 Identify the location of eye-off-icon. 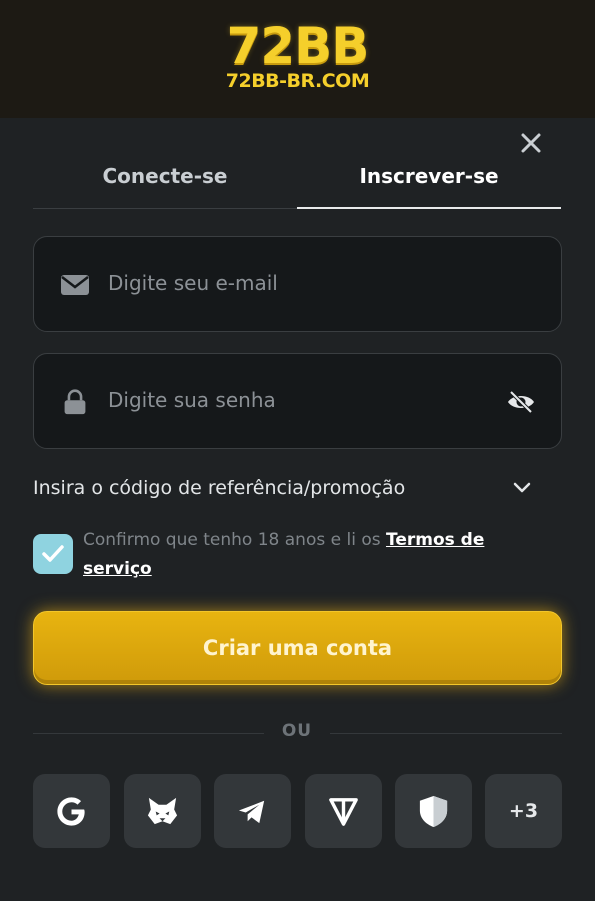
(521, 402).